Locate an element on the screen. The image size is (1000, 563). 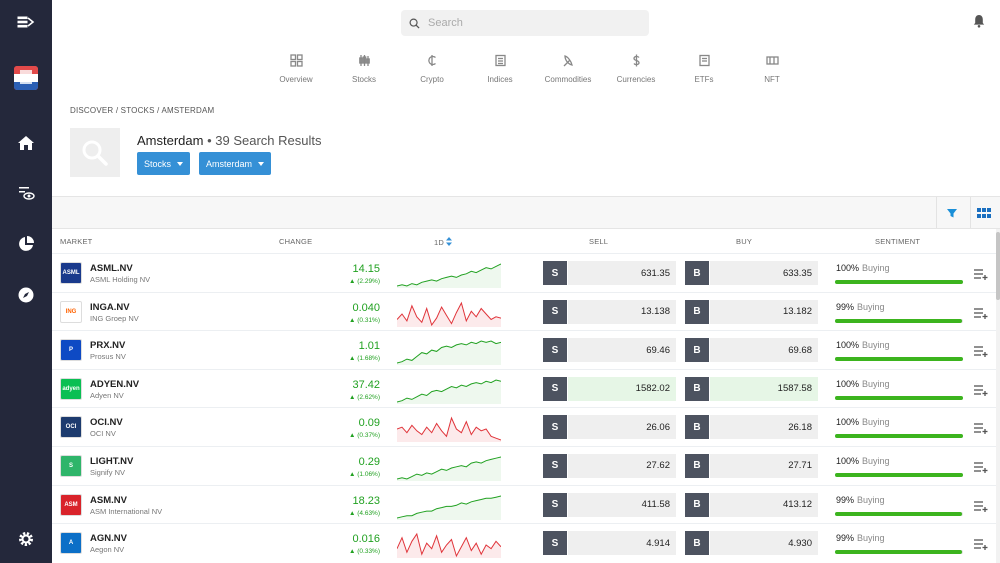
crypto-icon is located at coordinates (432, 61).